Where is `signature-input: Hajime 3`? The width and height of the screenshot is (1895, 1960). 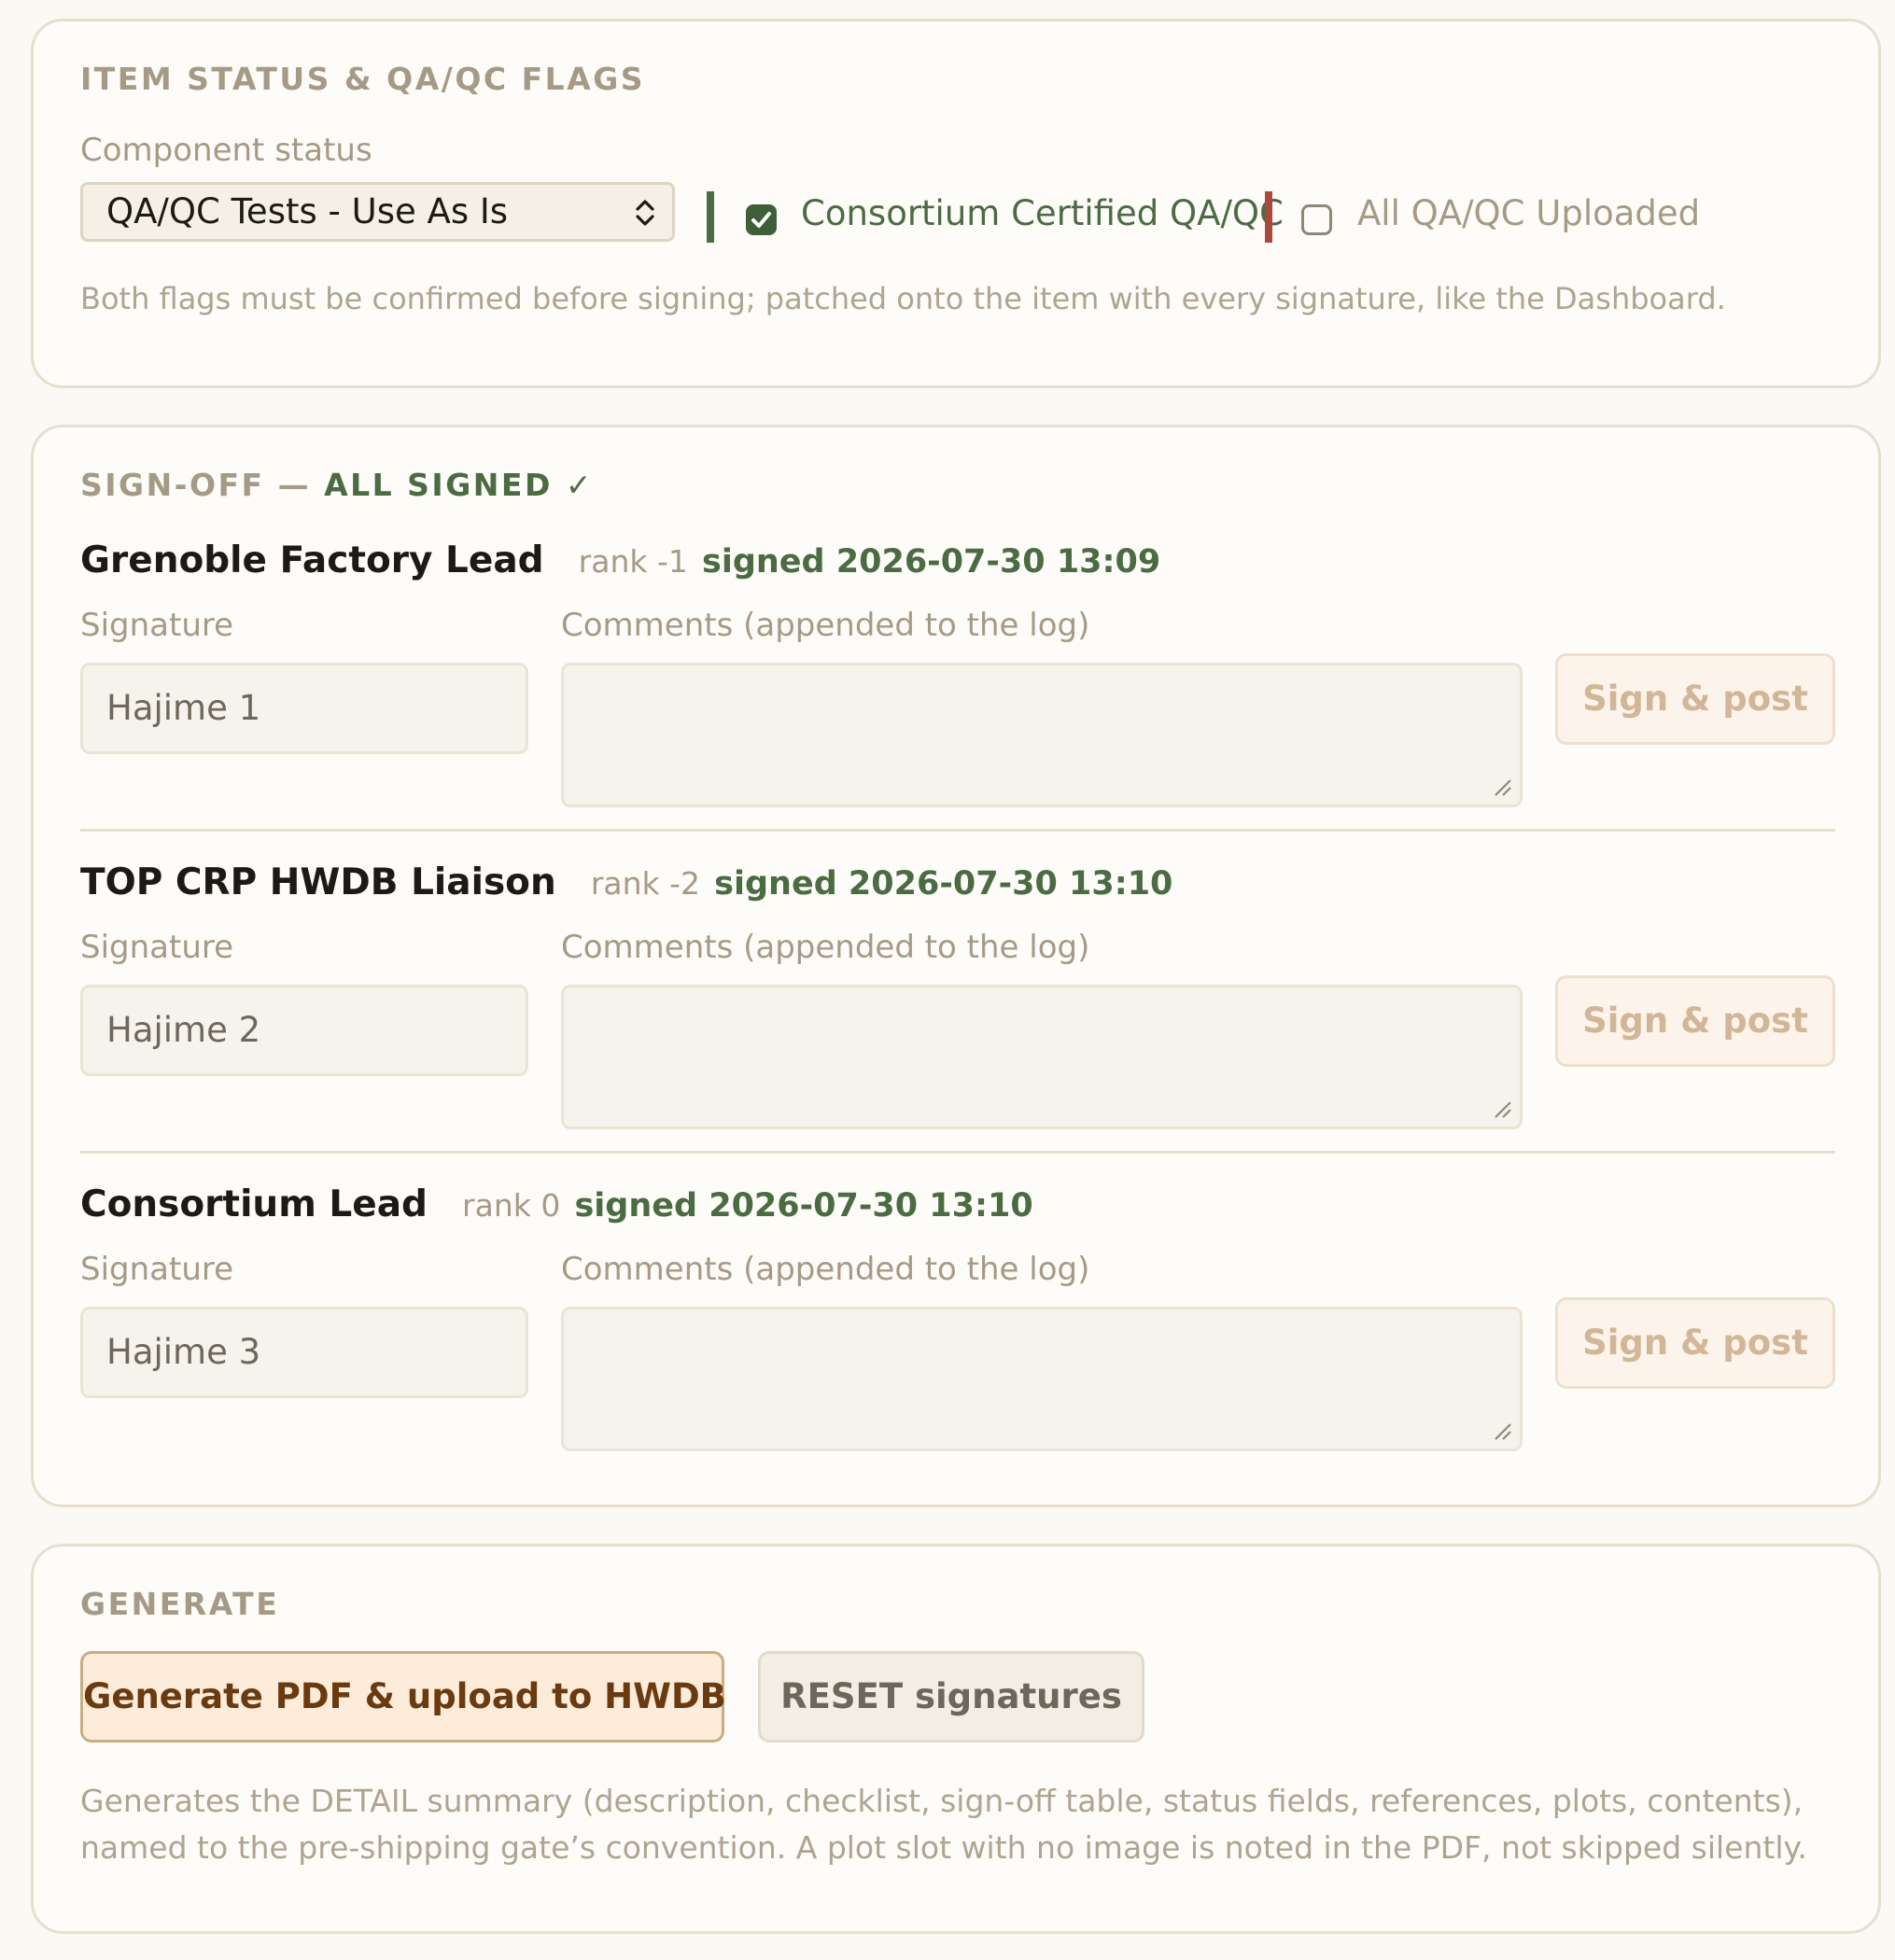
signature-input: Hajime 3 is located at coordinates (304, 1352).